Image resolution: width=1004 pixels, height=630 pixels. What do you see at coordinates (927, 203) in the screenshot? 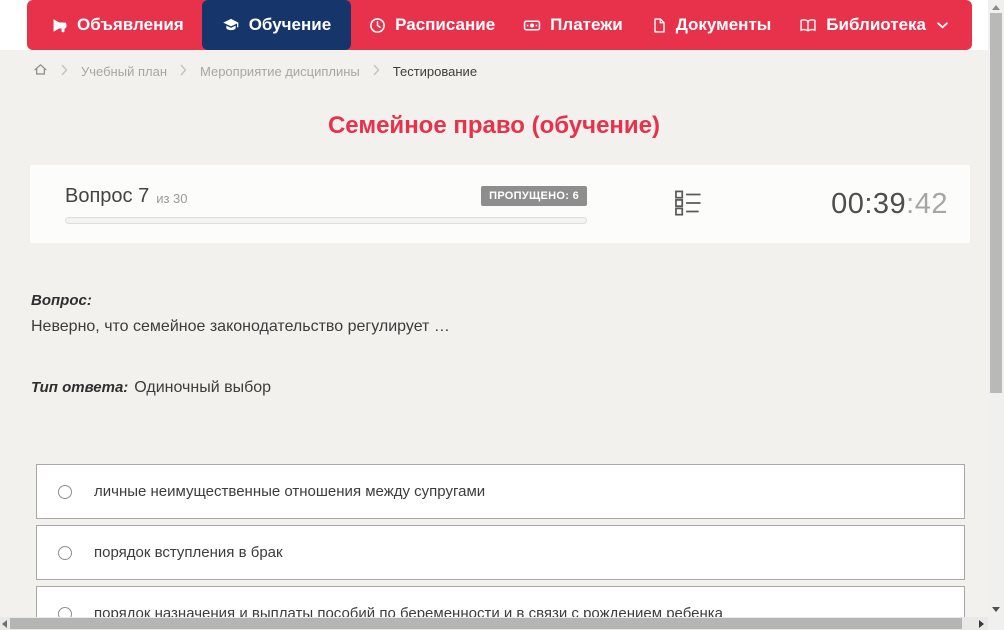
I see `timer-seconds: :42` at bounding box center [927, 203].